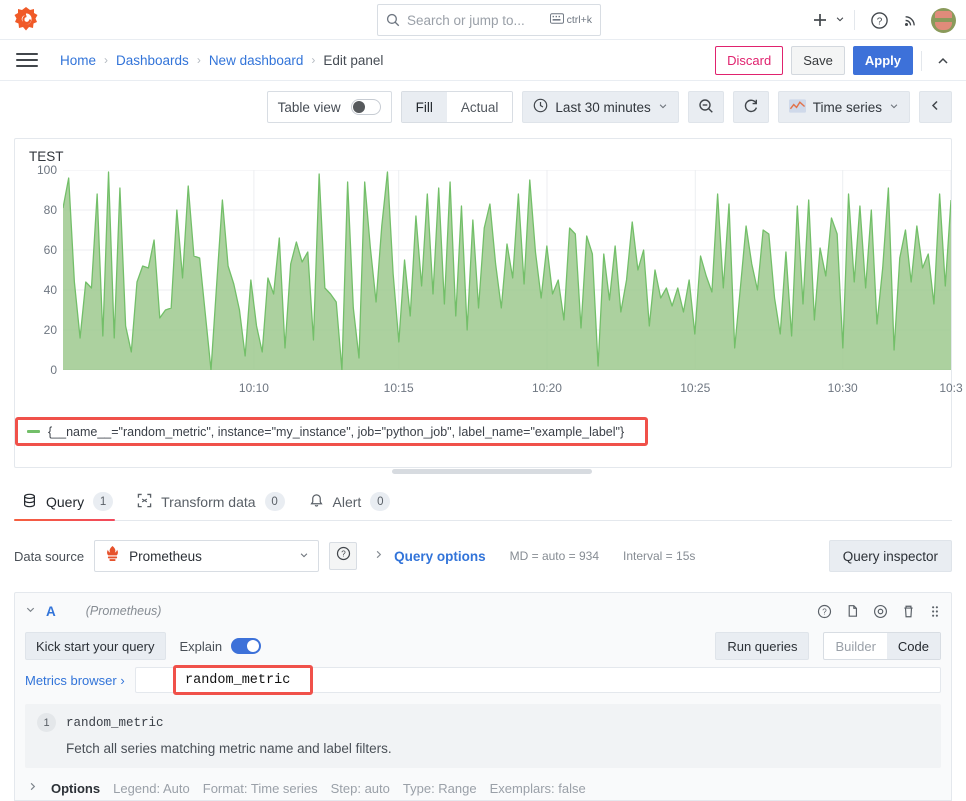 This screenshot has height=801, width=966. What do you see at coordinates (50, 330) in the screenshot?
I see `y-axis-tick: 20` at bounding box center [50, 330].